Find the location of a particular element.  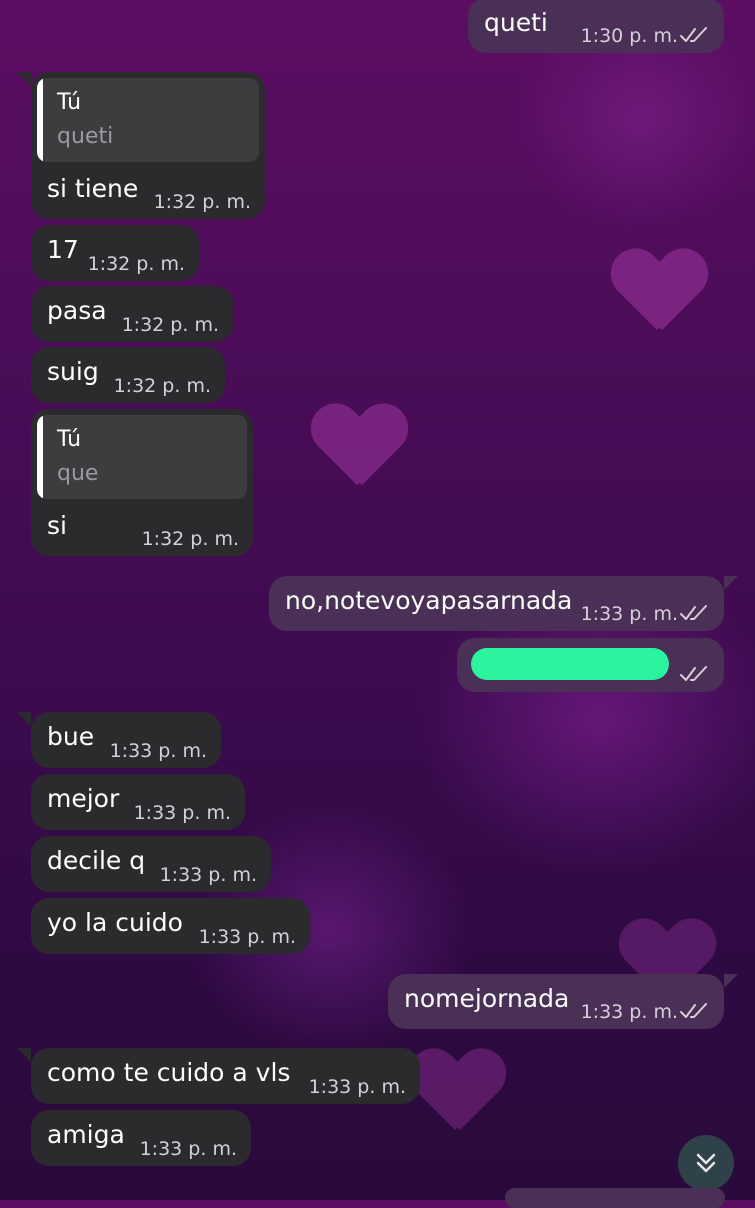

message-bubble-incoming: pasa 1:32 p. m. is located at coordinates (132, 314).